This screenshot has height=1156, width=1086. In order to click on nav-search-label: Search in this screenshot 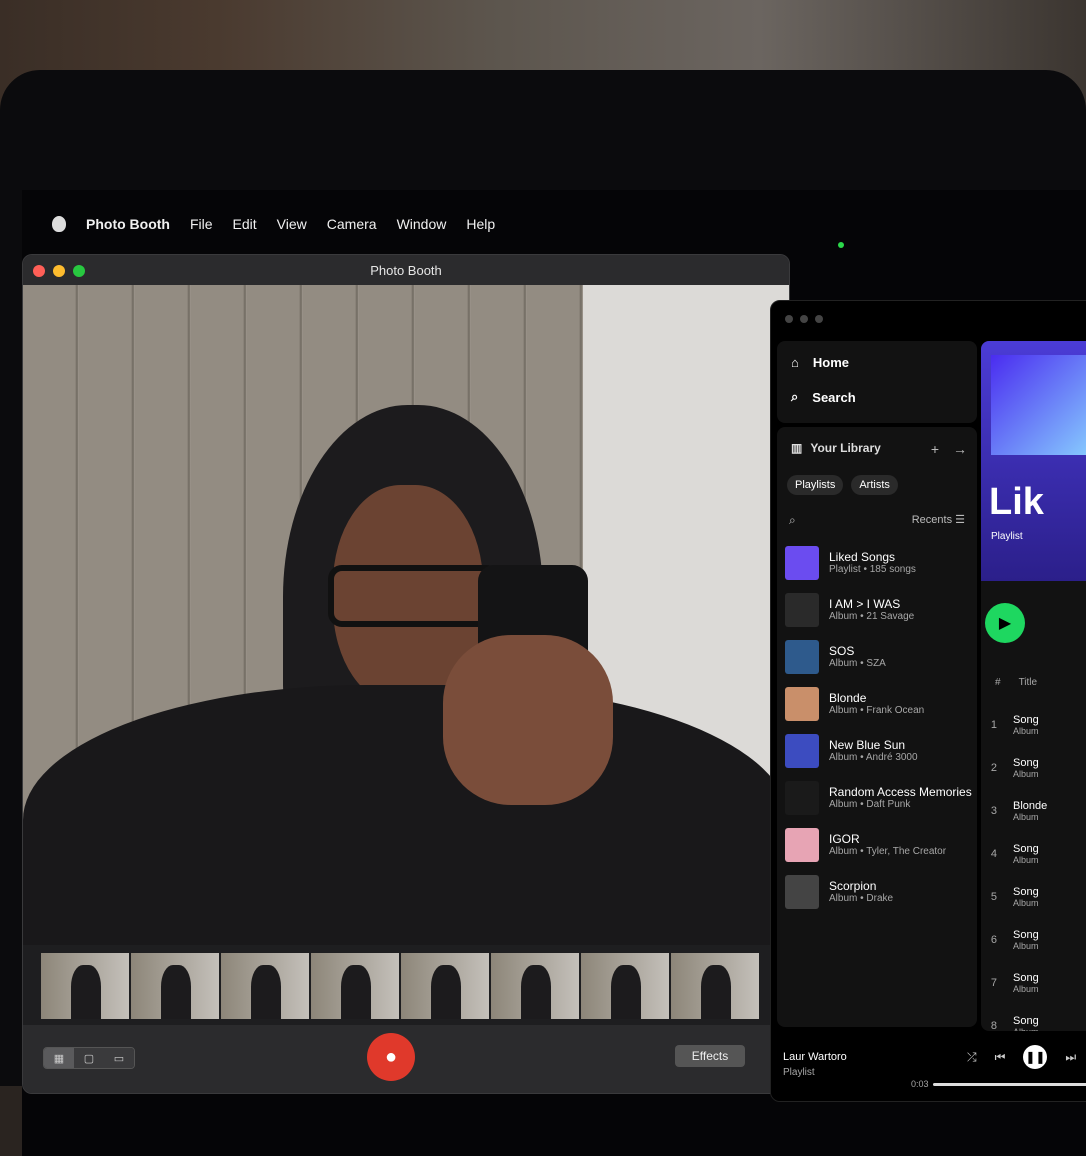, I will do `click(834, 397)`.